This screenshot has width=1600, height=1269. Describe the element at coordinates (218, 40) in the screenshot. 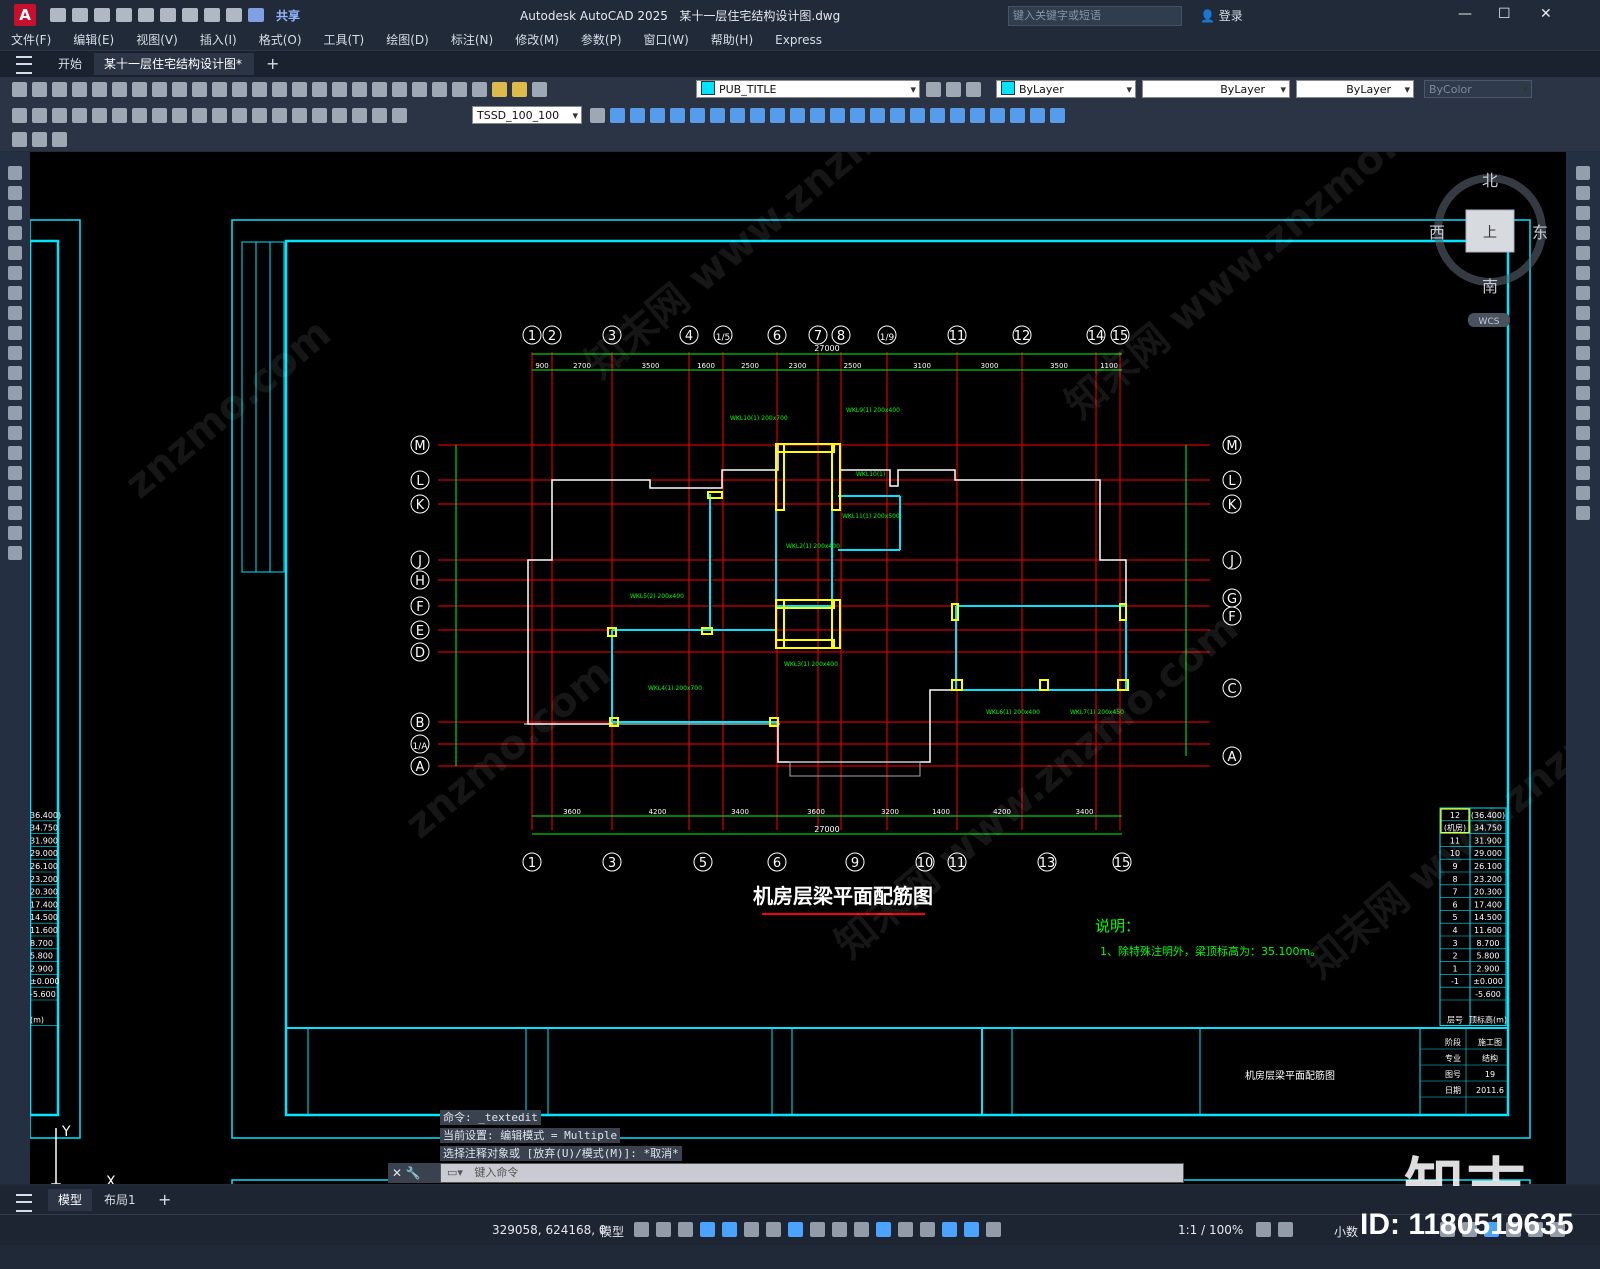

I see `menu-insert: 插入(I)` at that location.